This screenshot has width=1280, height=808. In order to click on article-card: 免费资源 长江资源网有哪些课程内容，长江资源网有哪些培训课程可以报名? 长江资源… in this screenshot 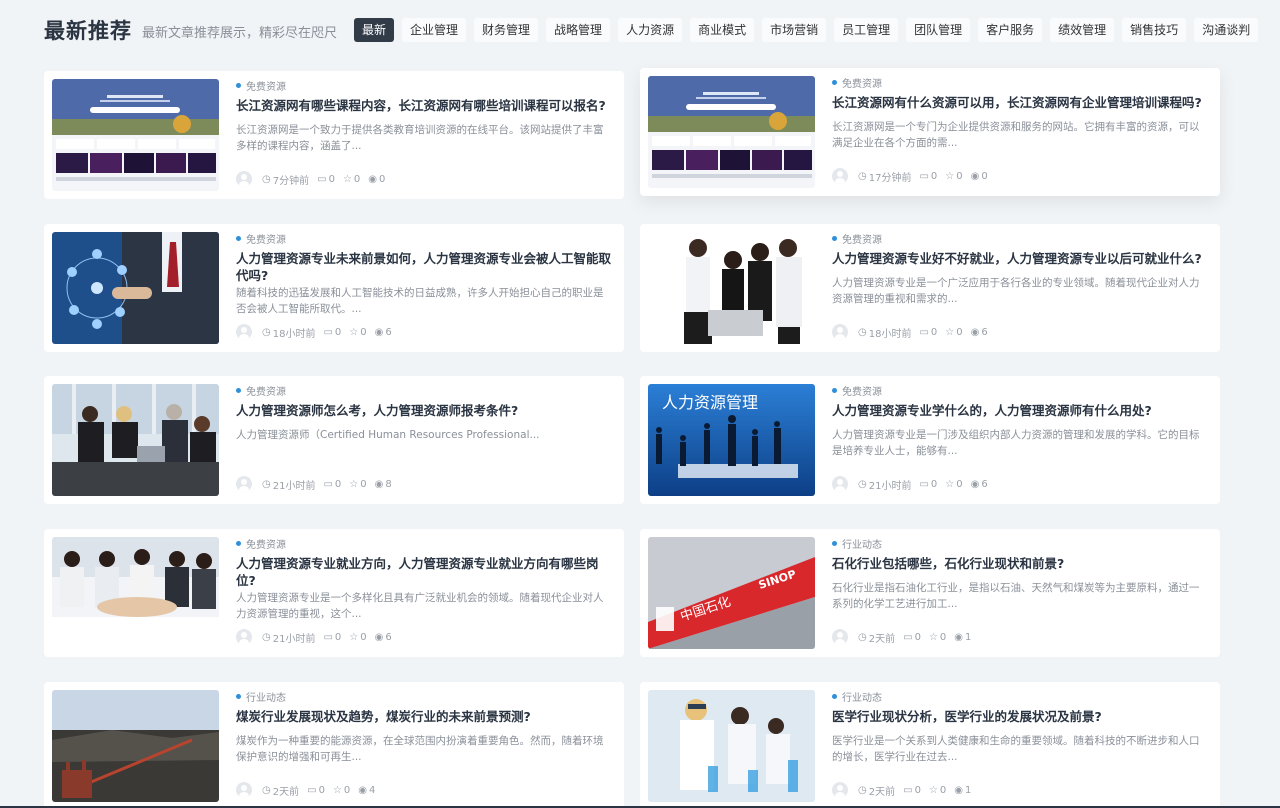, I will do `click(334, 135)`.